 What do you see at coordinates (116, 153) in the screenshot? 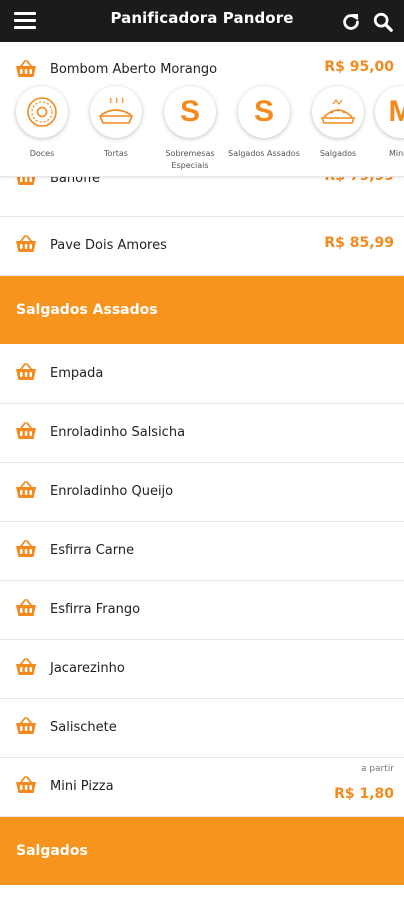
I see `category-label: Tortas` at bounding box center [116, 153].